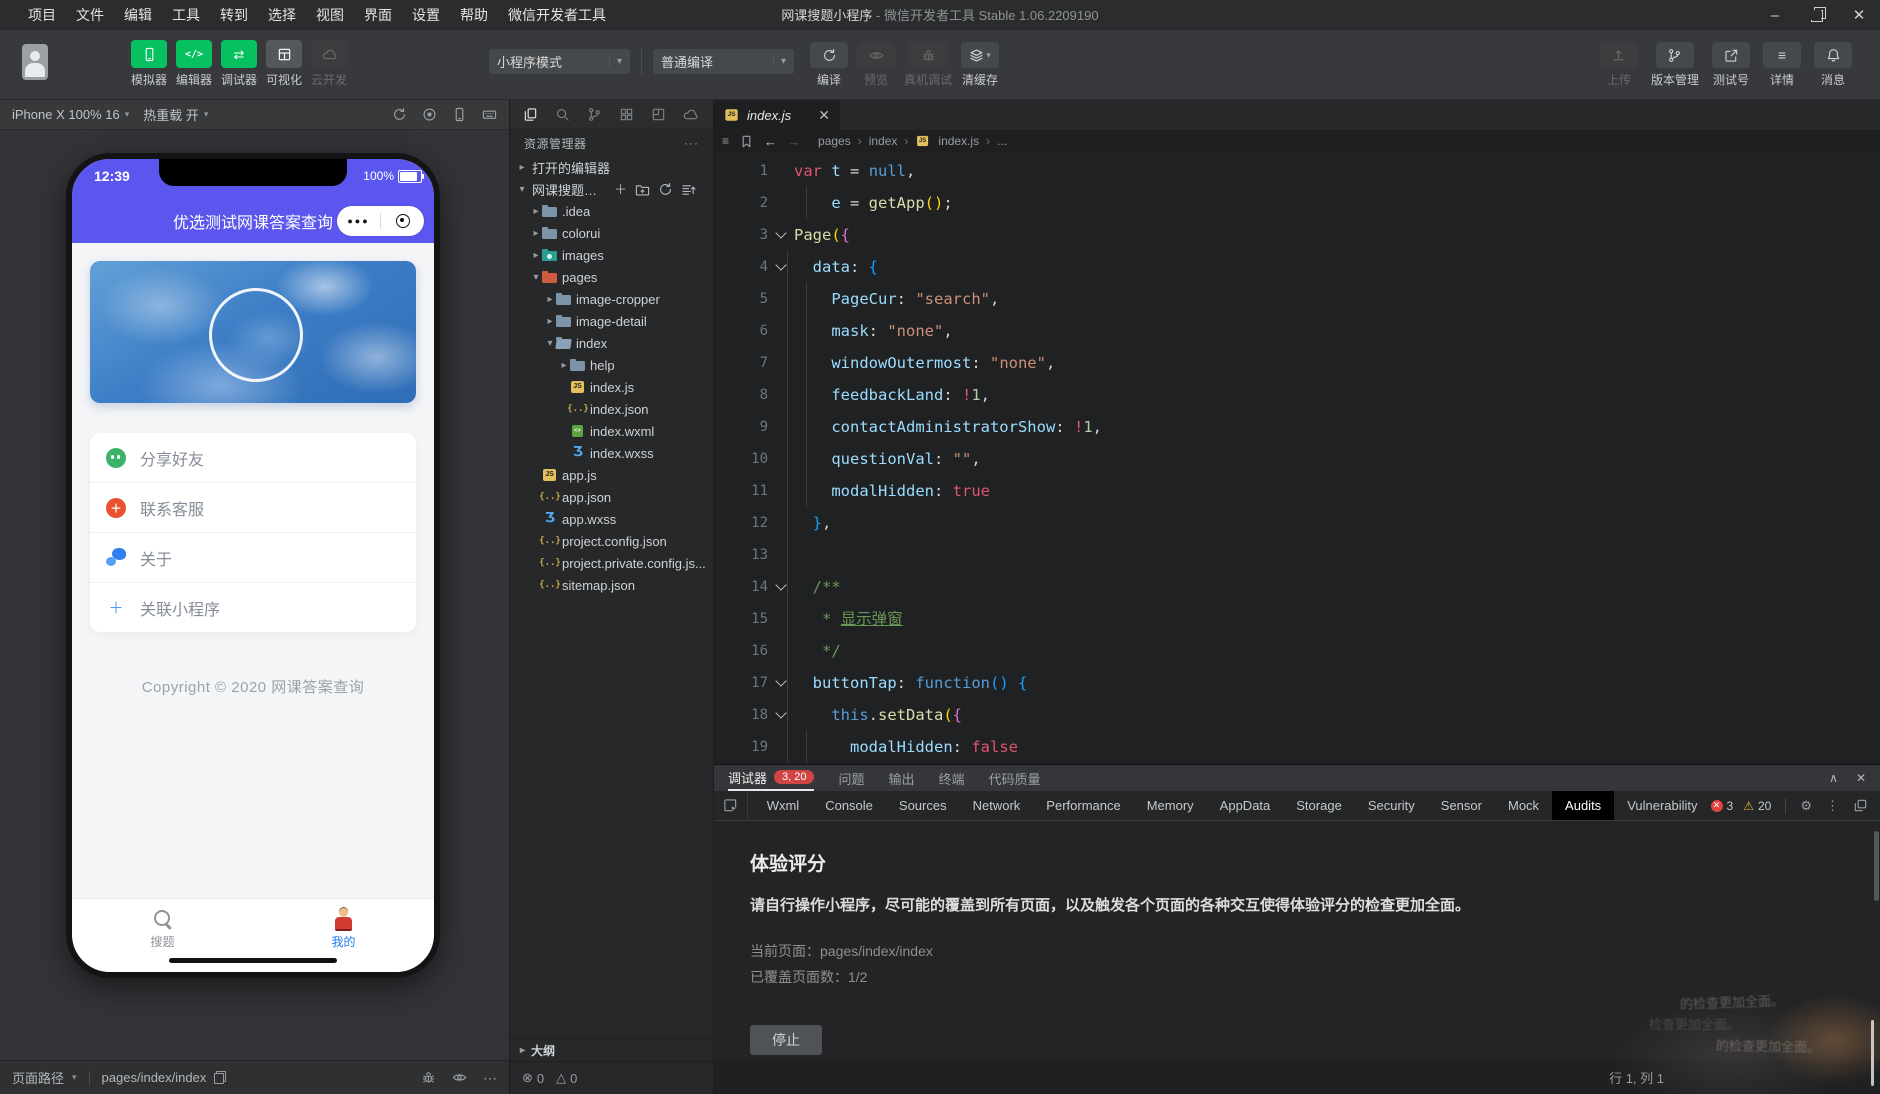  I want to click on code-line: 5 PageCur: "search",, so click(1297, 299).